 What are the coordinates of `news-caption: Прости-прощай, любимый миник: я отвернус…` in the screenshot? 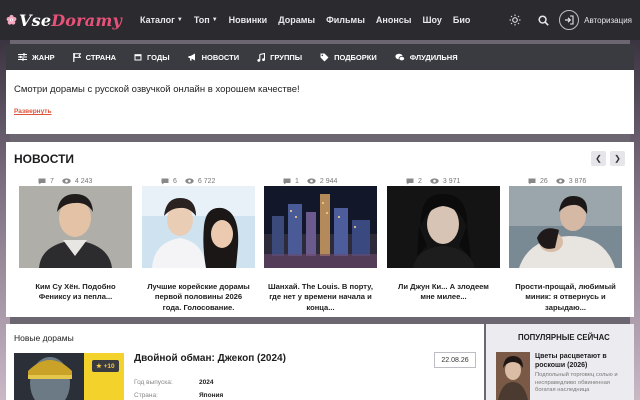 It's located at (565, 297).